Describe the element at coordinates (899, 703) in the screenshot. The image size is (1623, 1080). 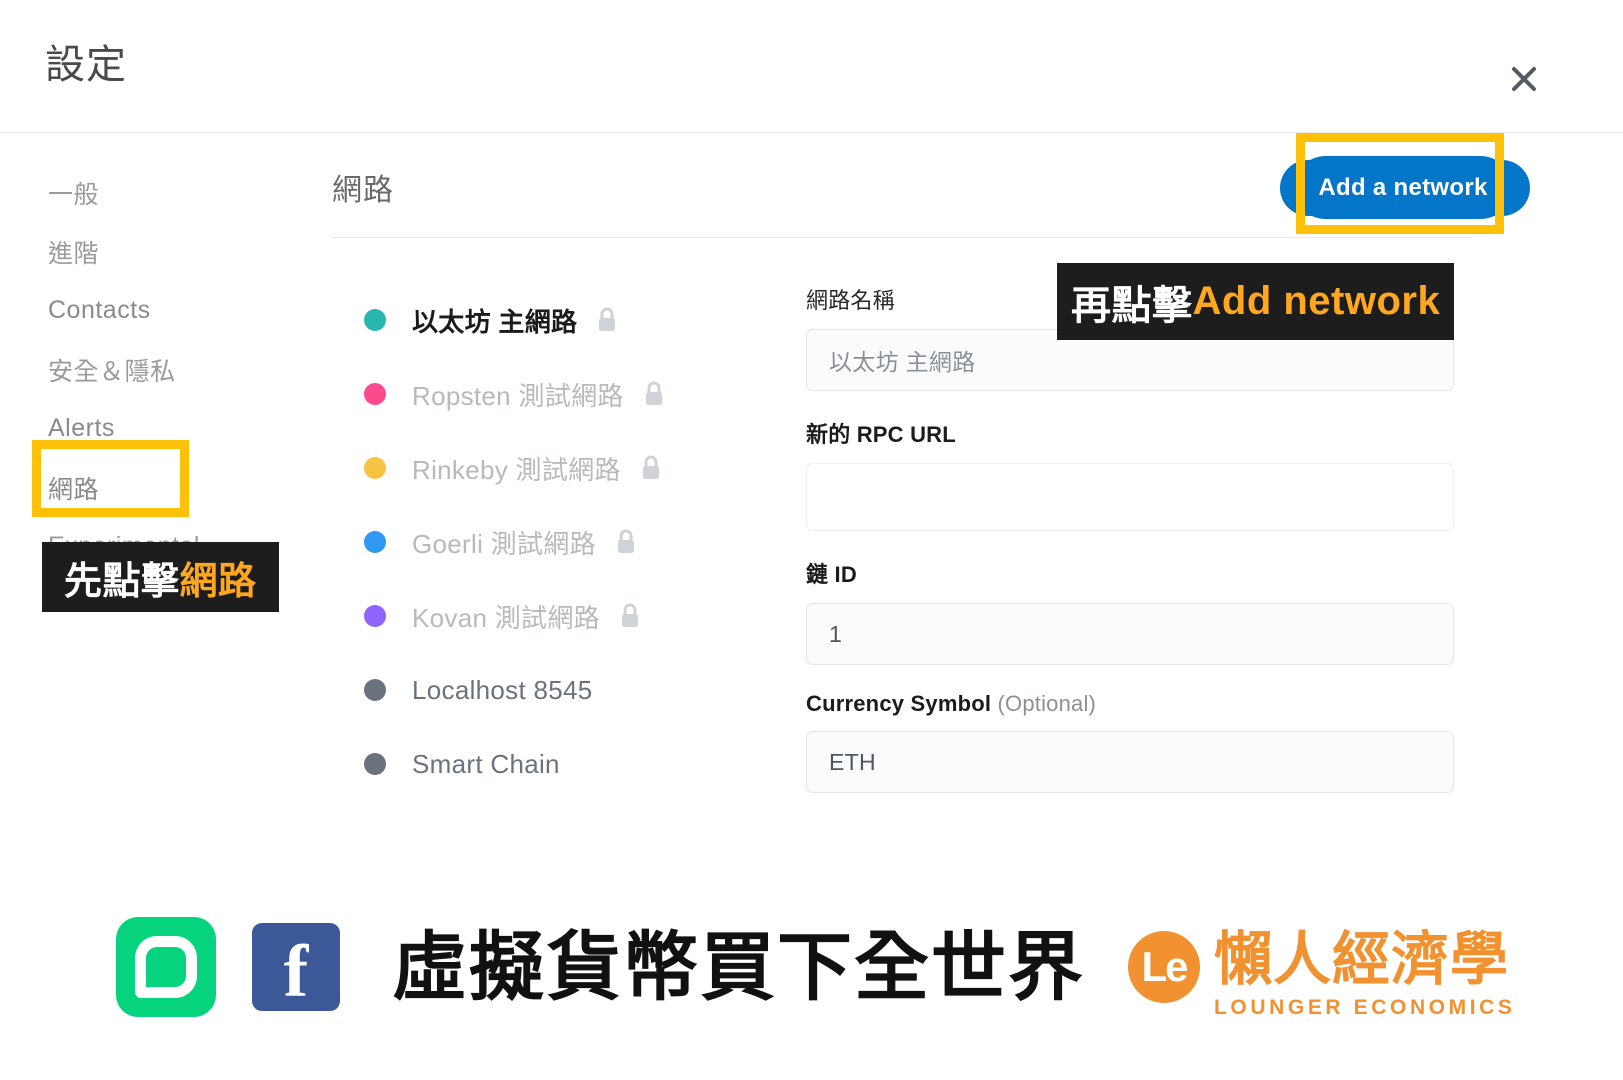
I see `currency-symbol-label-text: Currency Symbol` at that location.